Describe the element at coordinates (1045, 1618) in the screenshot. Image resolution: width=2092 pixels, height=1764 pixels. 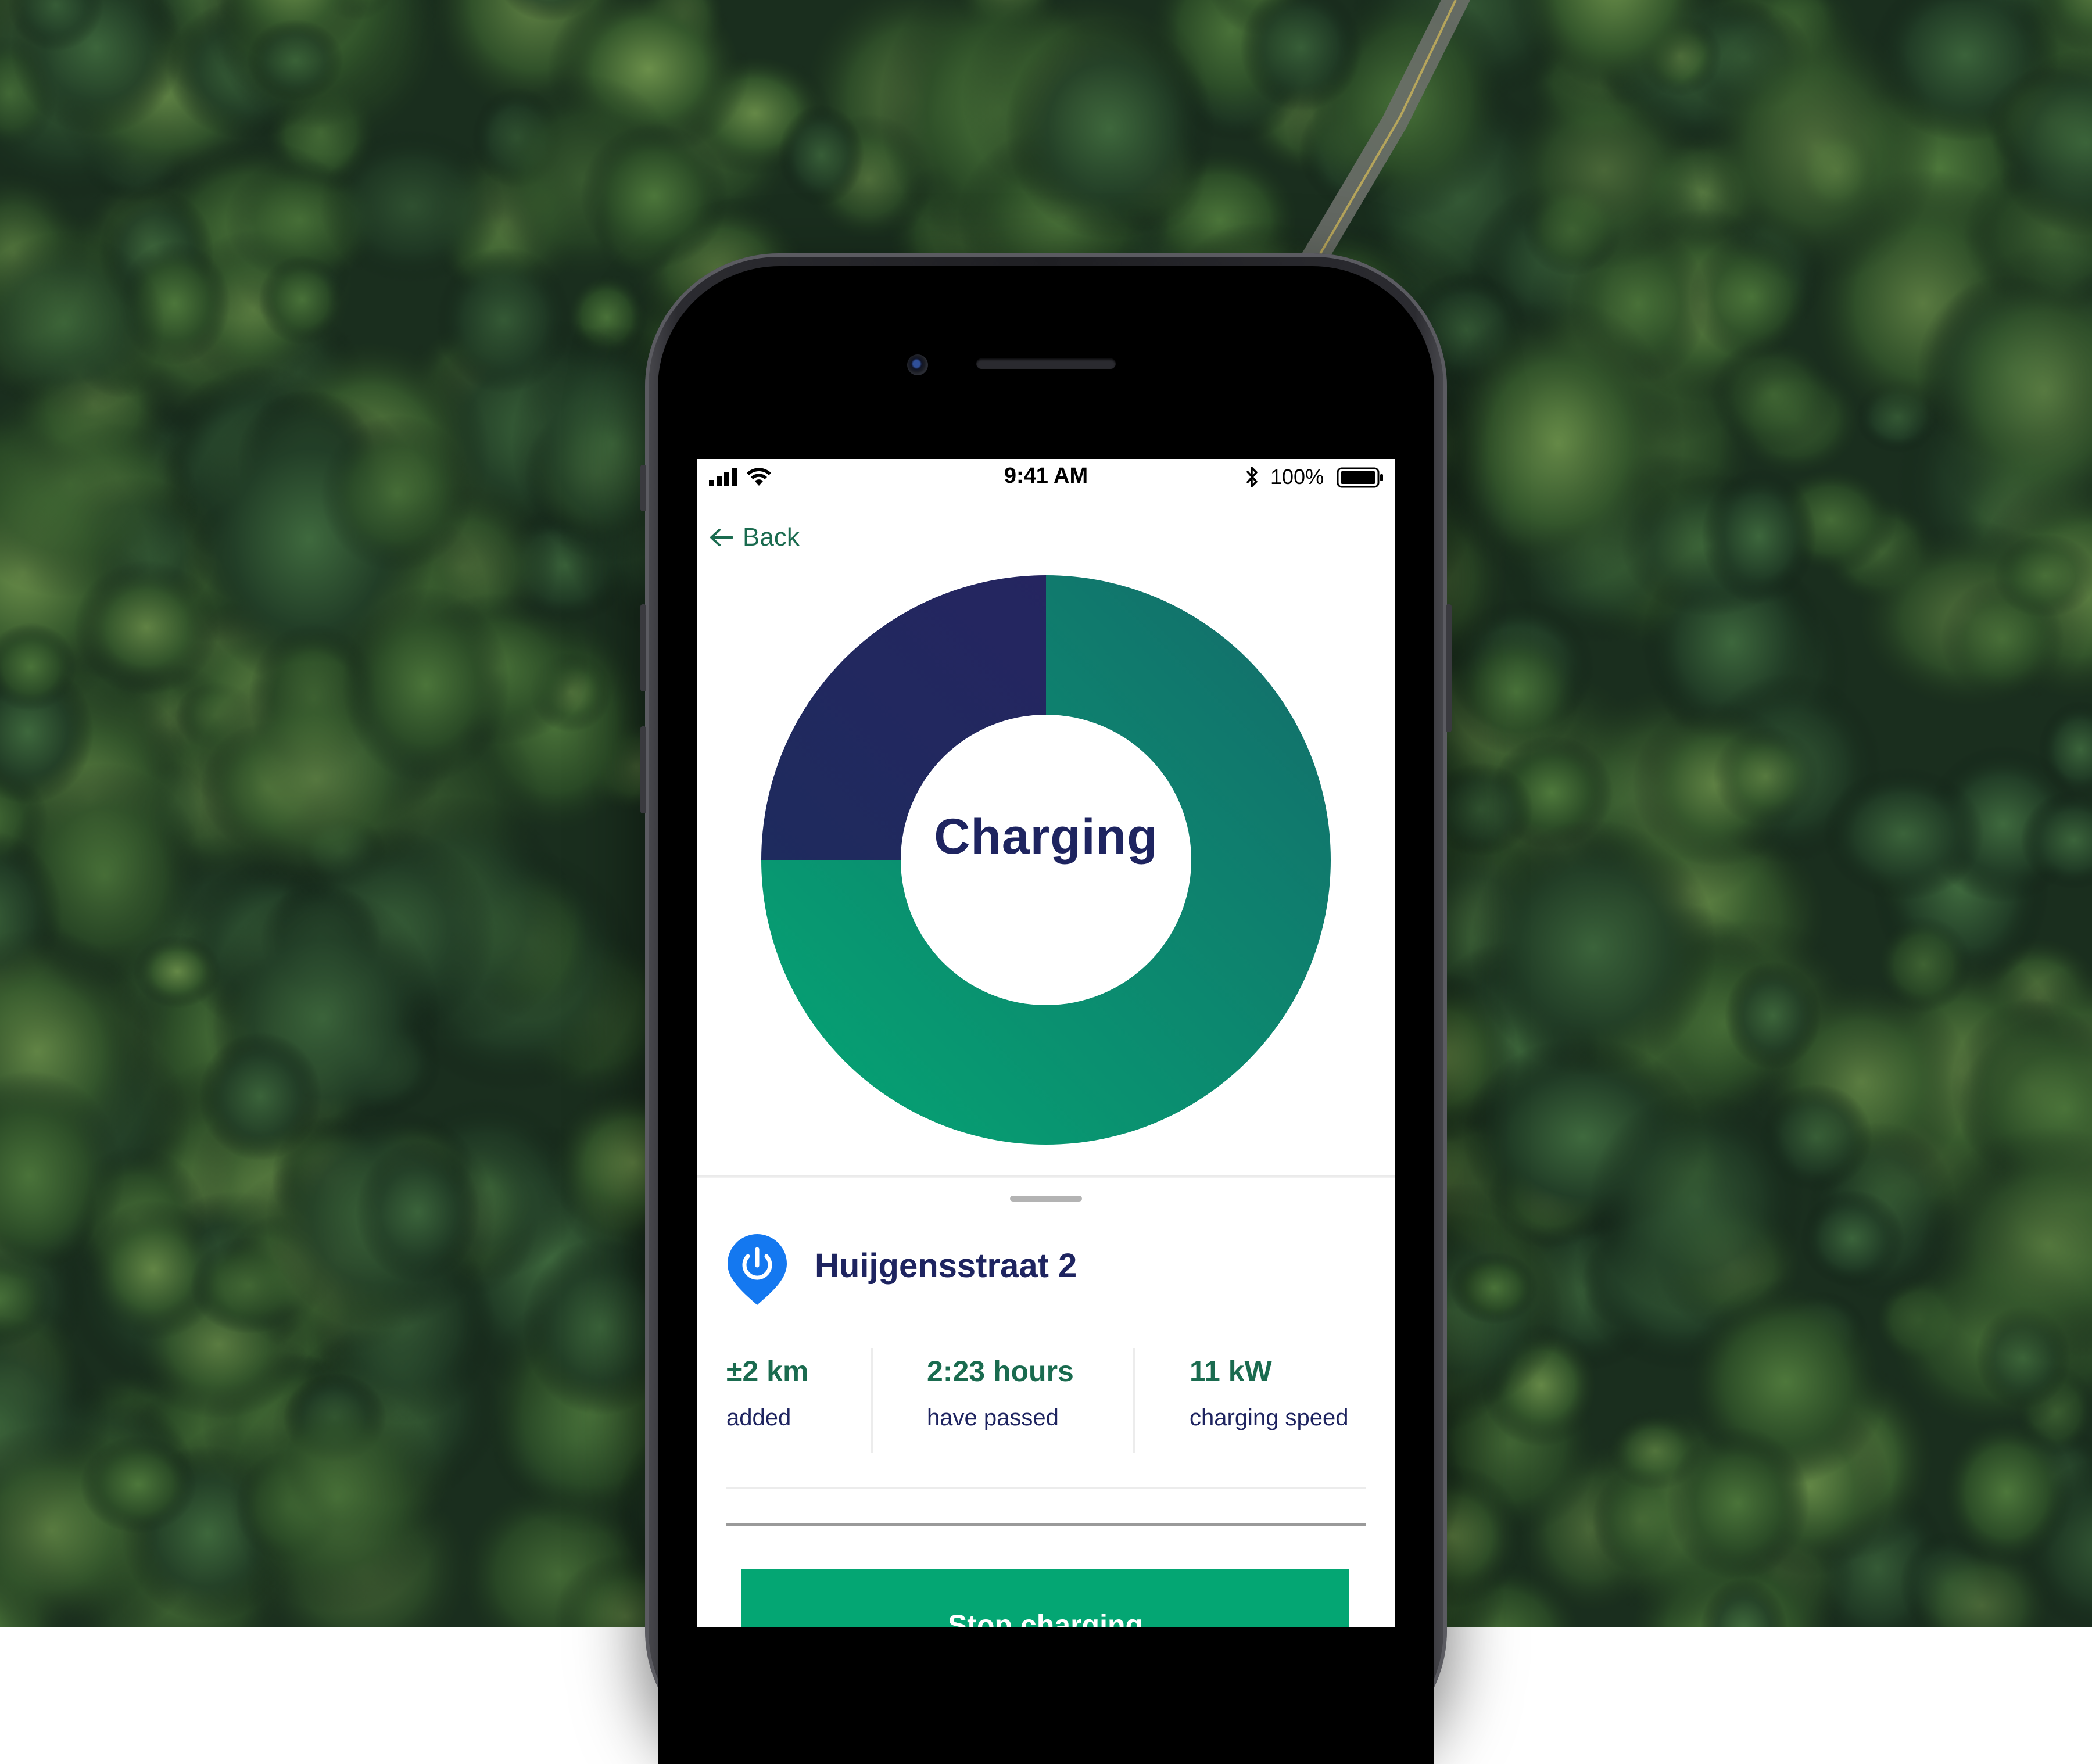
I see `stop-charging-label: Stop charging` at that location.